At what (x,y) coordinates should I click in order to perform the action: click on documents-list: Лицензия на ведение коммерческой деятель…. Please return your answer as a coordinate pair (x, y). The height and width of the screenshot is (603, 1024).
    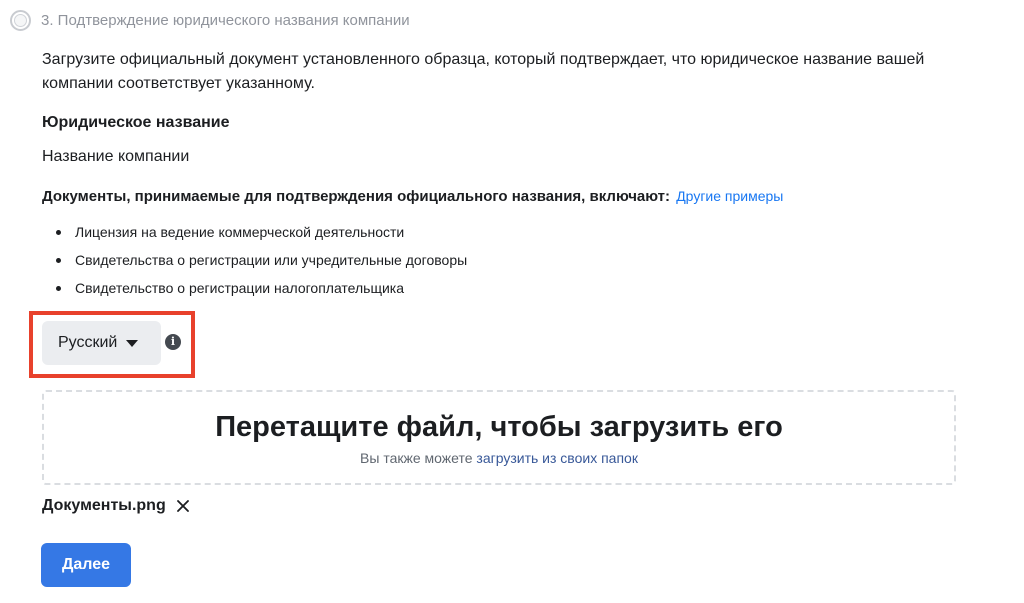
    Looking at the image, I should click on (254, 264).